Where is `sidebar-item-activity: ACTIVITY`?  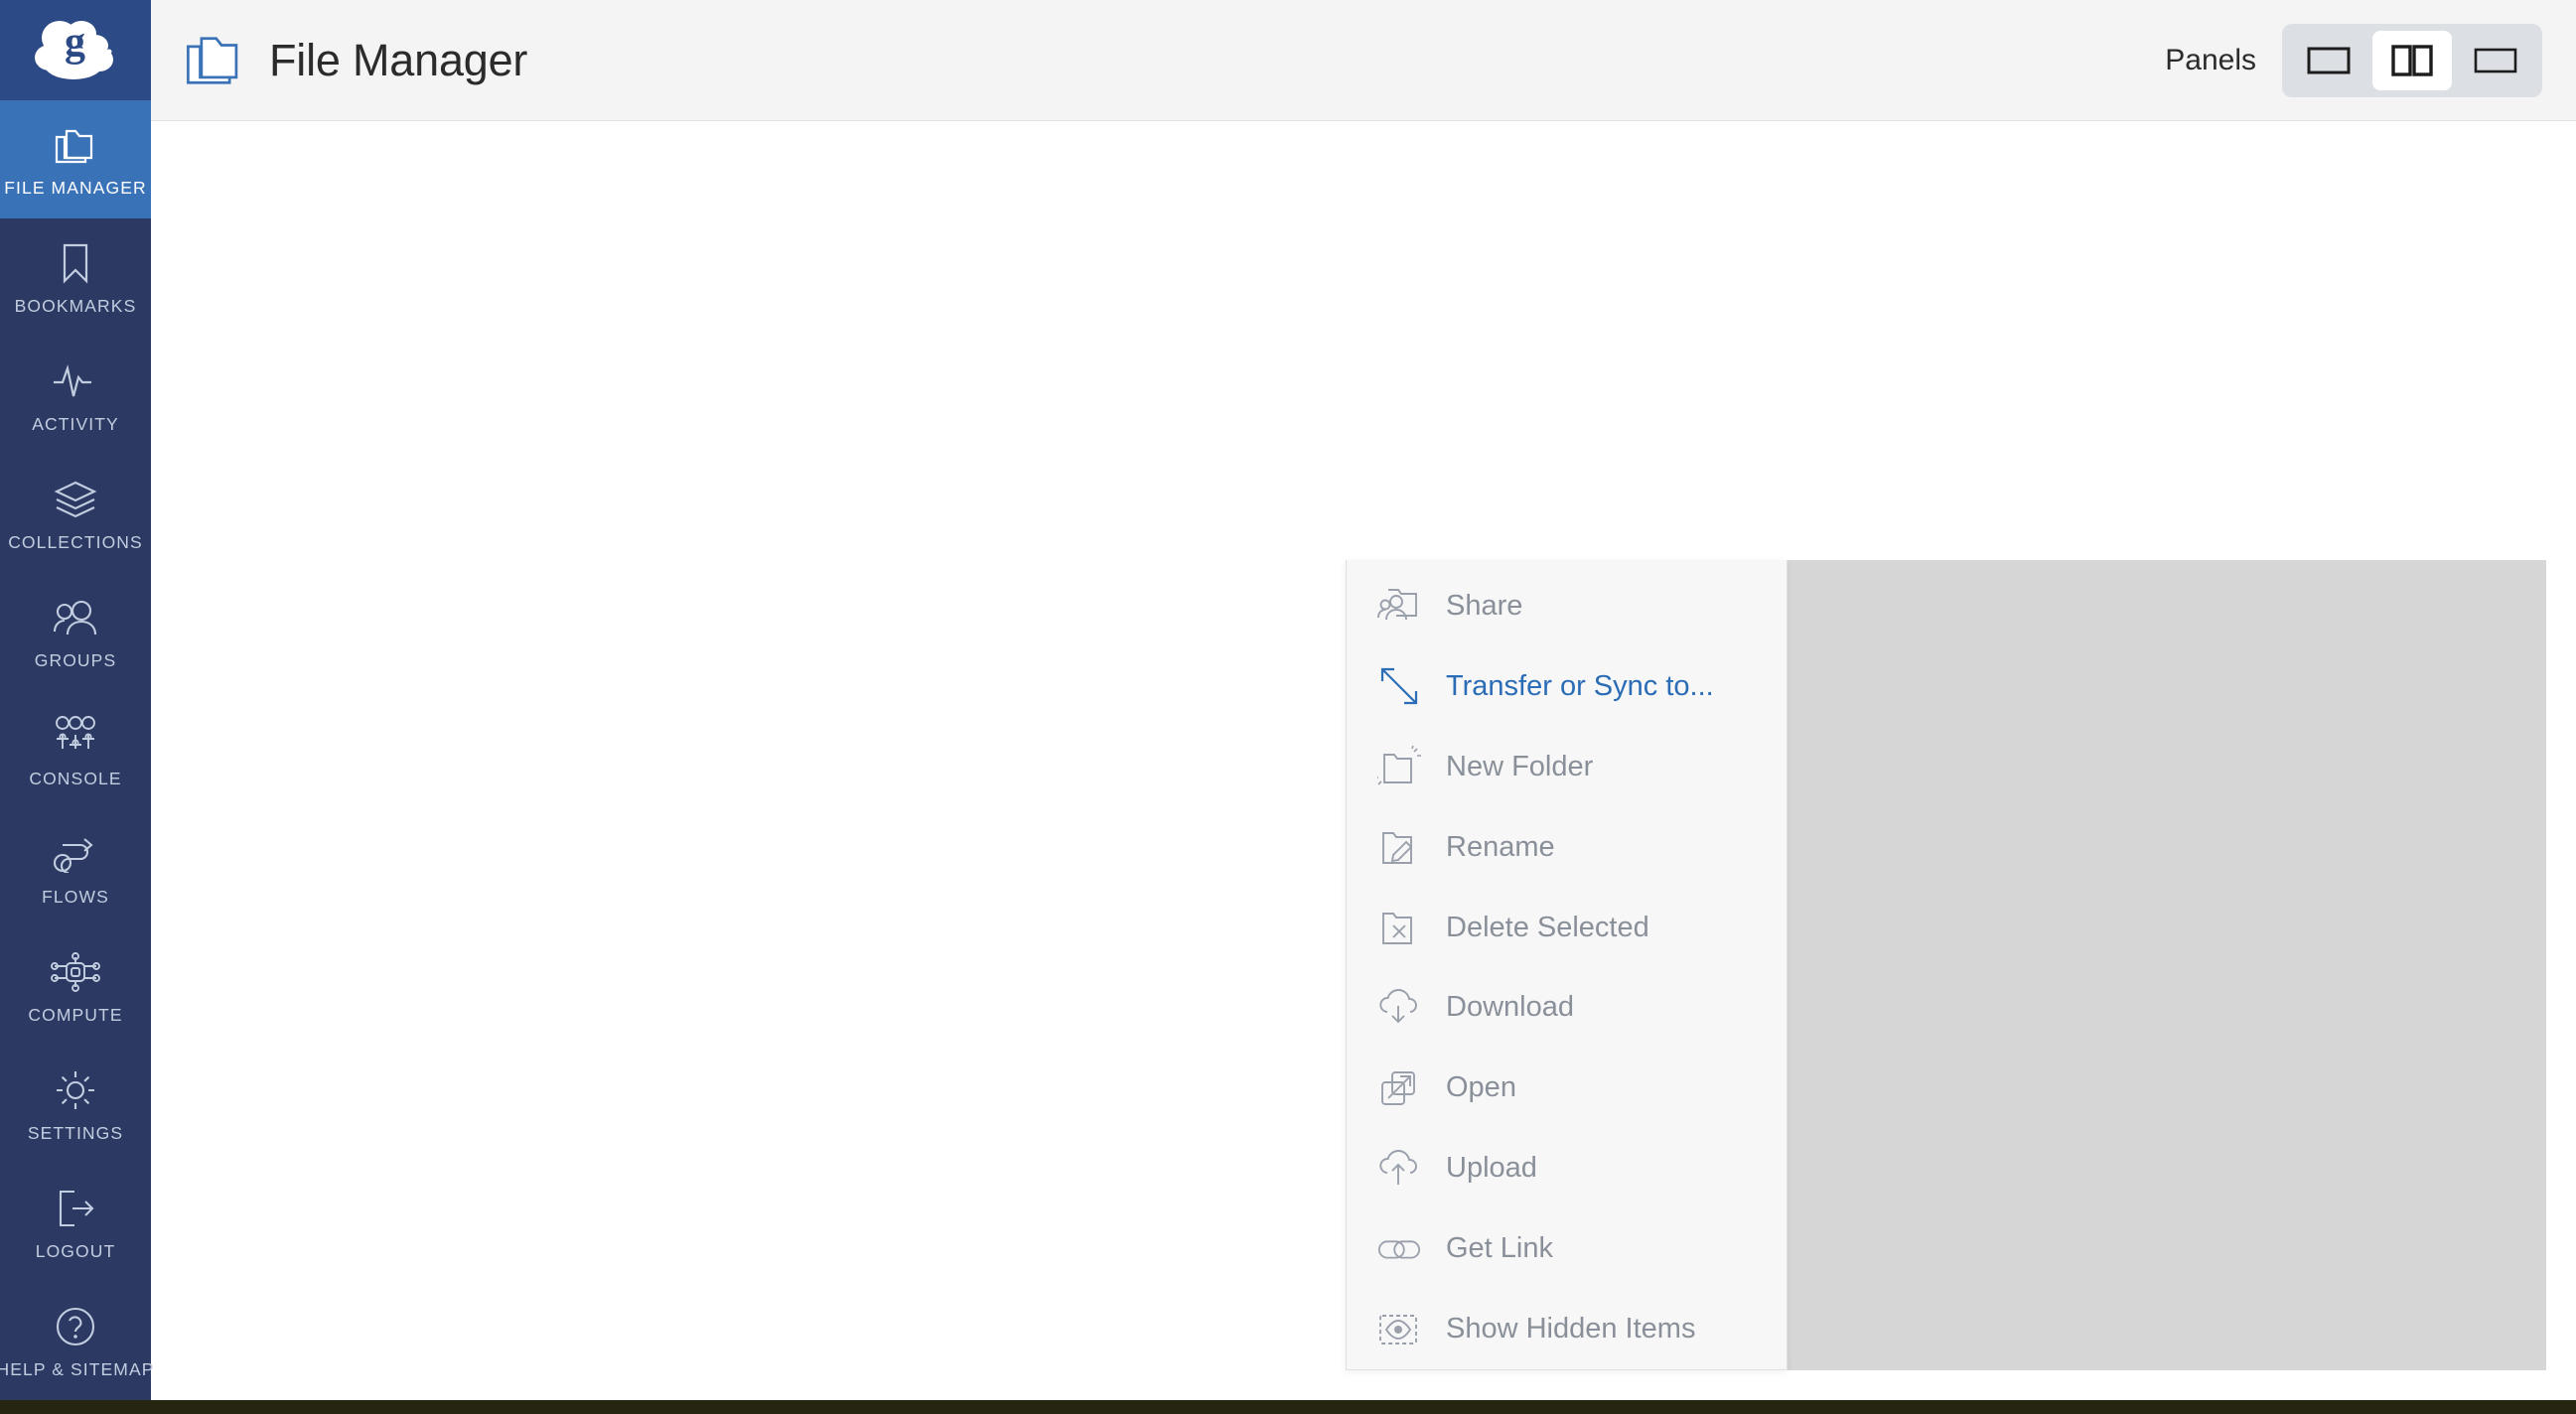
sidebar-item-activity: ACTIVITY is located at coordinates (75, 396).